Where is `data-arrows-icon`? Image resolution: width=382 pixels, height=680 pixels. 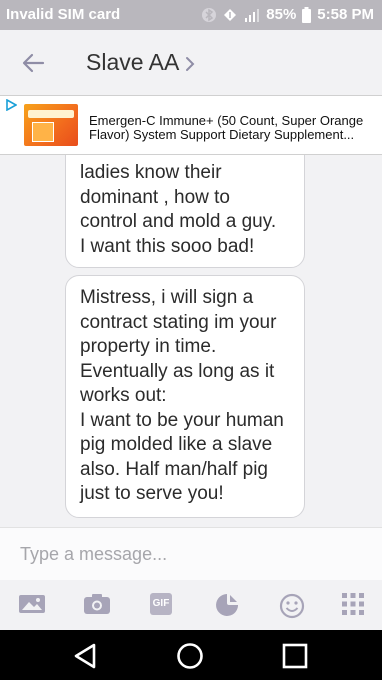 data-arrows-icon is located at coordinates (230, 15).